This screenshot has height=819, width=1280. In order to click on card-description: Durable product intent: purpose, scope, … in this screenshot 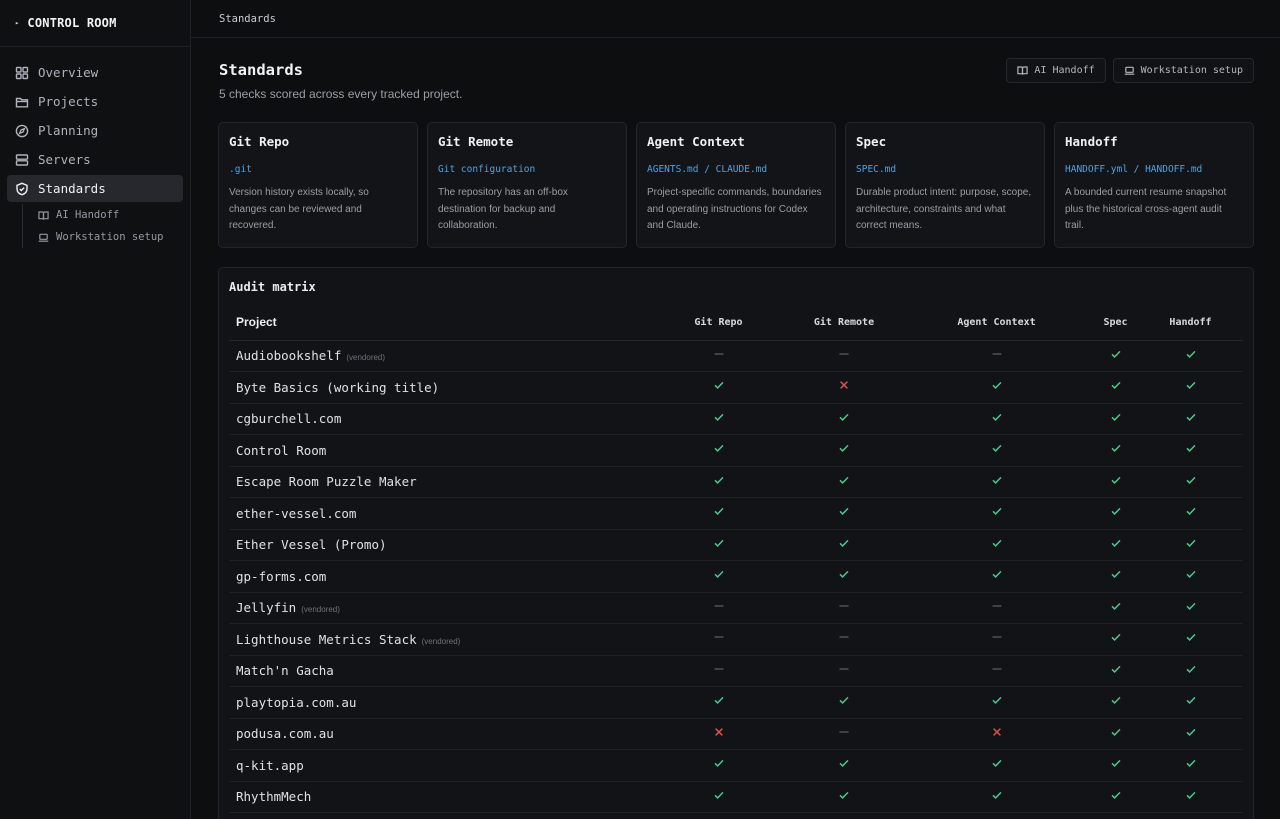, I will do `click(944, 209)`.